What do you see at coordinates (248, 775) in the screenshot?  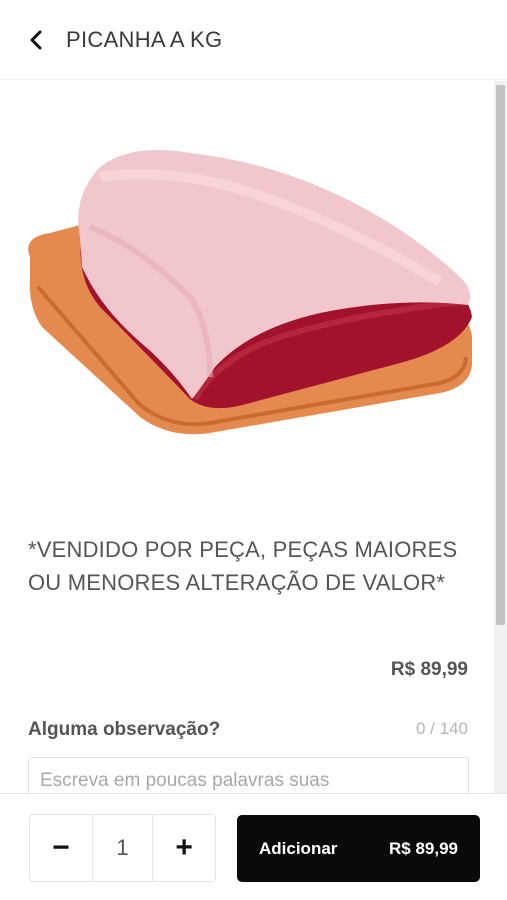 I see `observation-field` at bounding box center [248, 775].